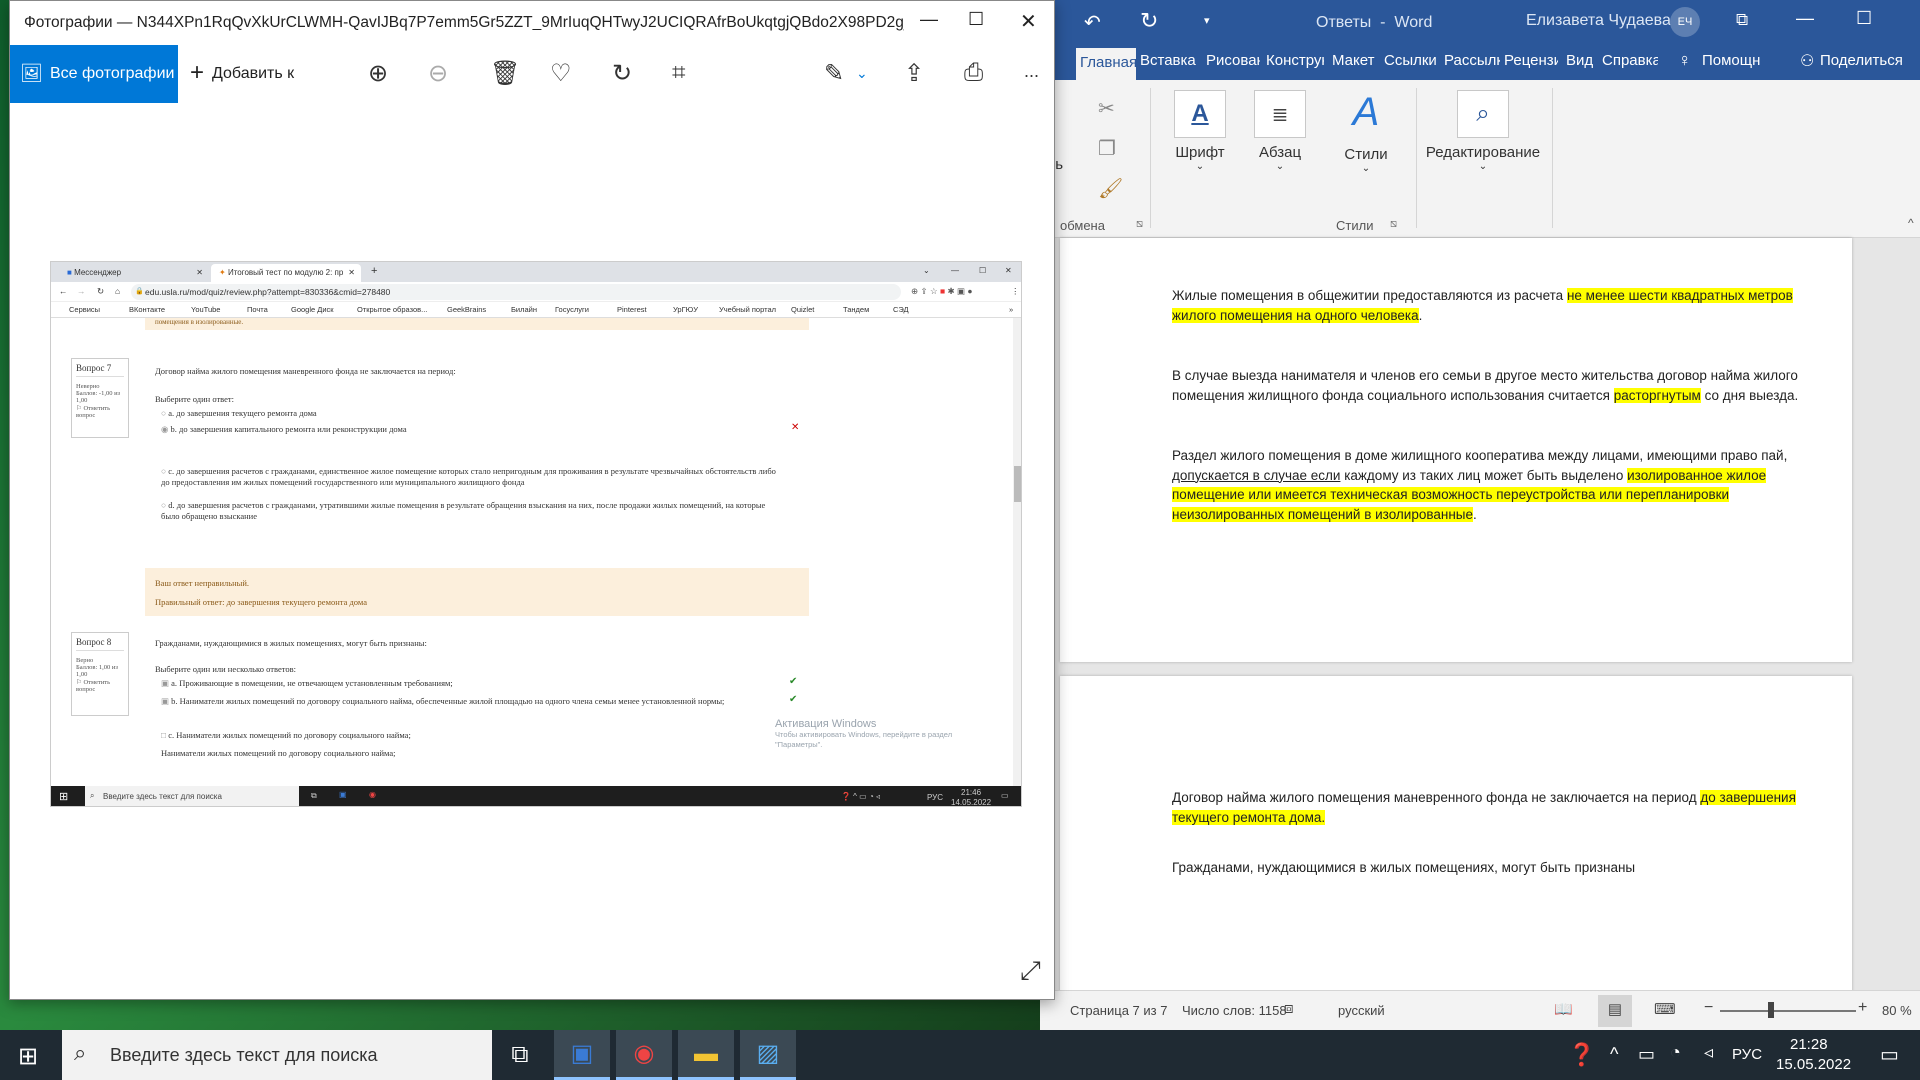 This screenshot has height=1080, width=1920. What do you see at coordinates (1483, 131) in the screenshot?
I see `editing-button: ⌕ Редактирование ⌄` at bounding box center [1483, 131].